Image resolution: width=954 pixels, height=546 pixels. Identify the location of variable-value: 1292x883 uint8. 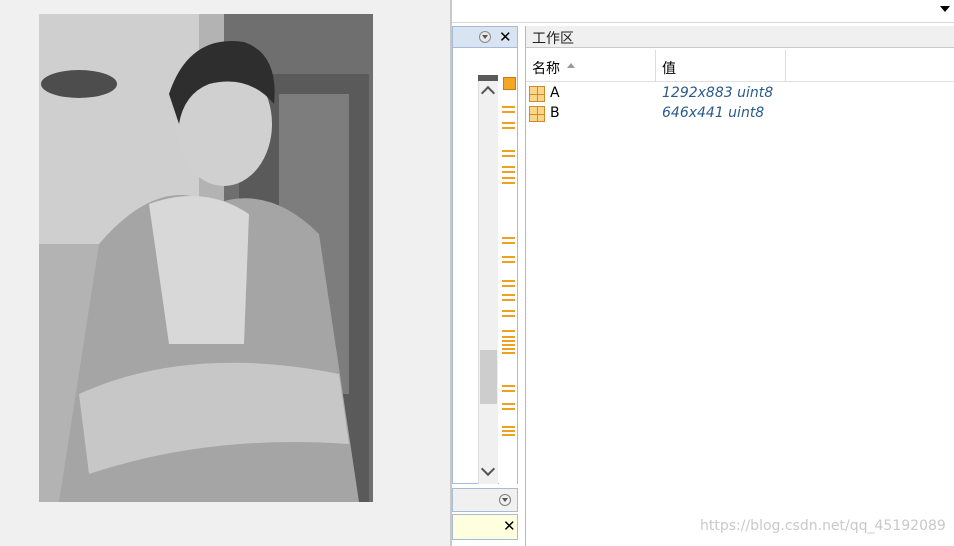
(718, 93).